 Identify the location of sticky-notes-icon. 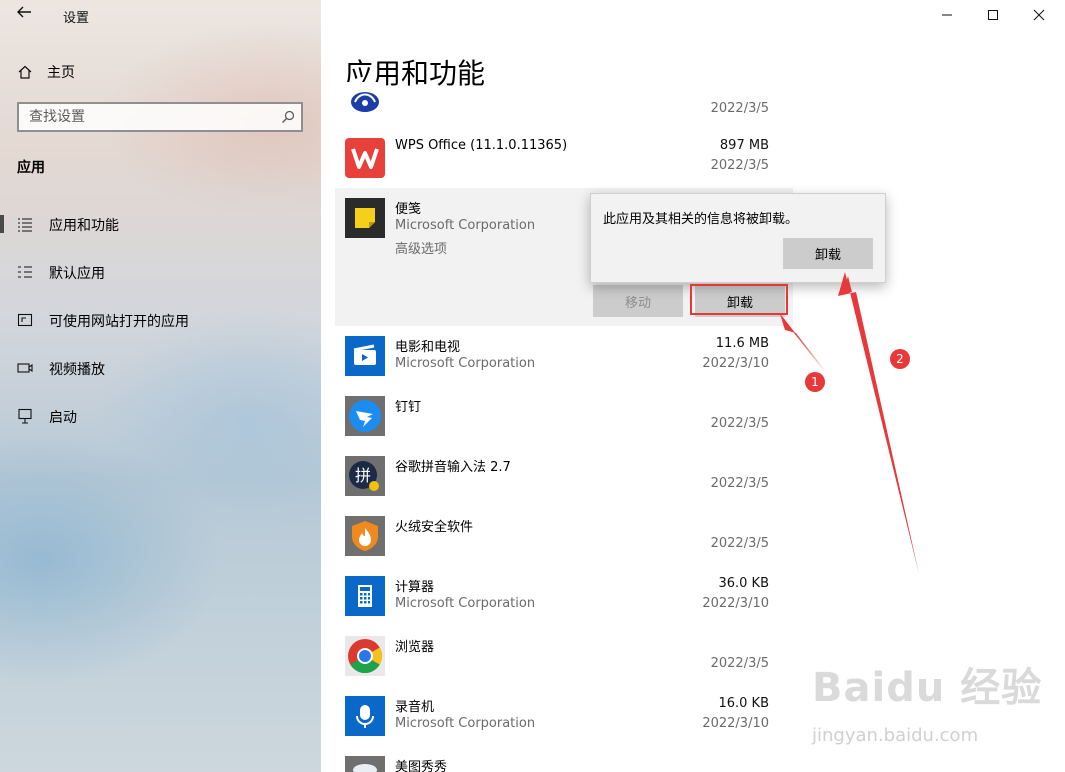
(365, 218).